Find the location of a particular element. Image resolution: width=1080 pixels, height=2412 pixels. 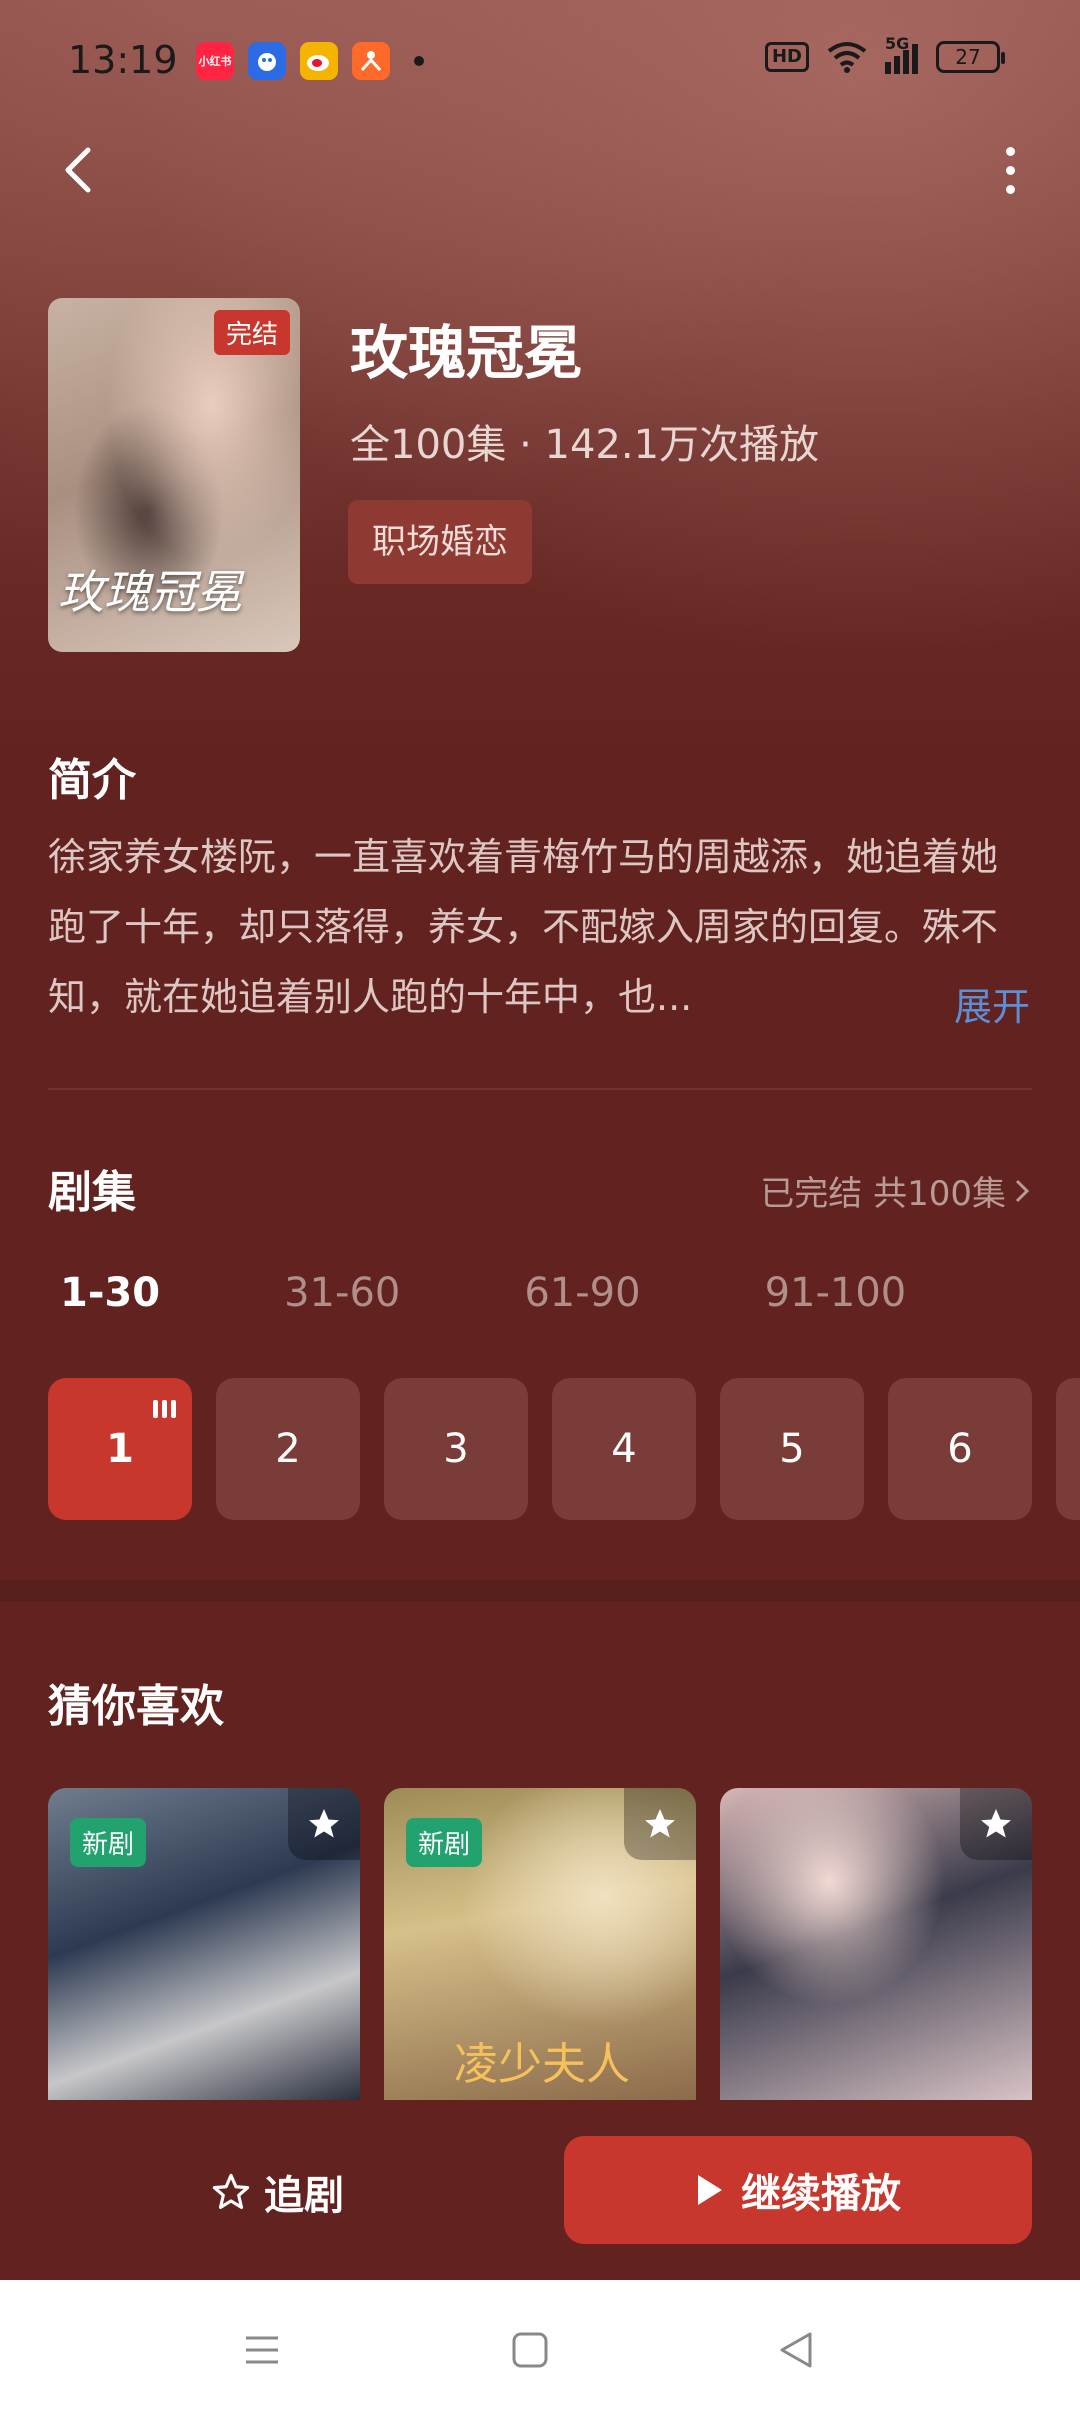

status-bar: 13:19 小红书 HD 5G 27 is located at coordinates (540, 60).